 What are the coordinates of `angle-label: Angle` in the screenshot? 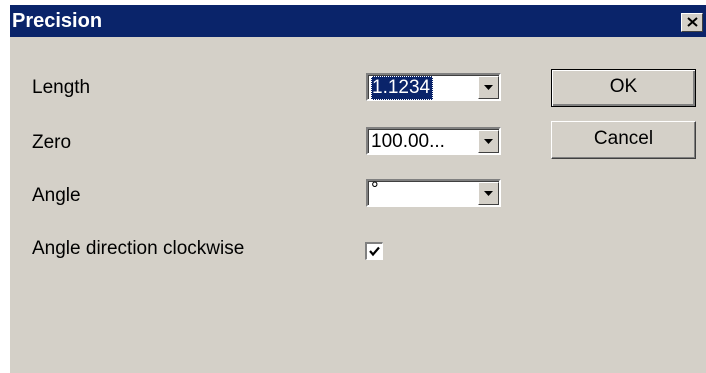 It's located at (56, 195).